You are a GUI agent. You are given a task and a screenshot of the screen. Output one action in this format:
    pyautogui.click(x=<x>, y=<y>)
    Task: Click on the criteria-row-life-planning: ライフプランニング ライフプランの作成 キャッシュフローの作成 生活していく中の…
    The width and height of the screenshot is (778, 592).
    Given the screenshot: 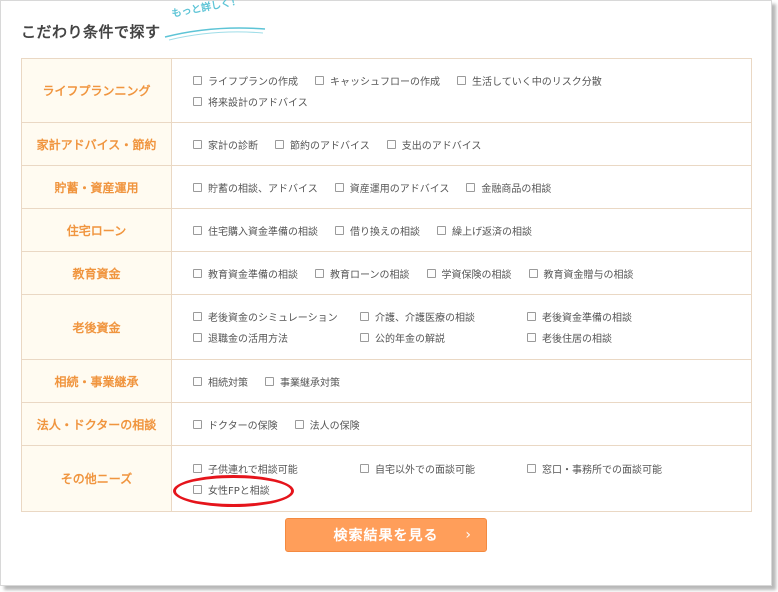 What is the action you would take?
    pyautogui.click(x=386, y=90)
    